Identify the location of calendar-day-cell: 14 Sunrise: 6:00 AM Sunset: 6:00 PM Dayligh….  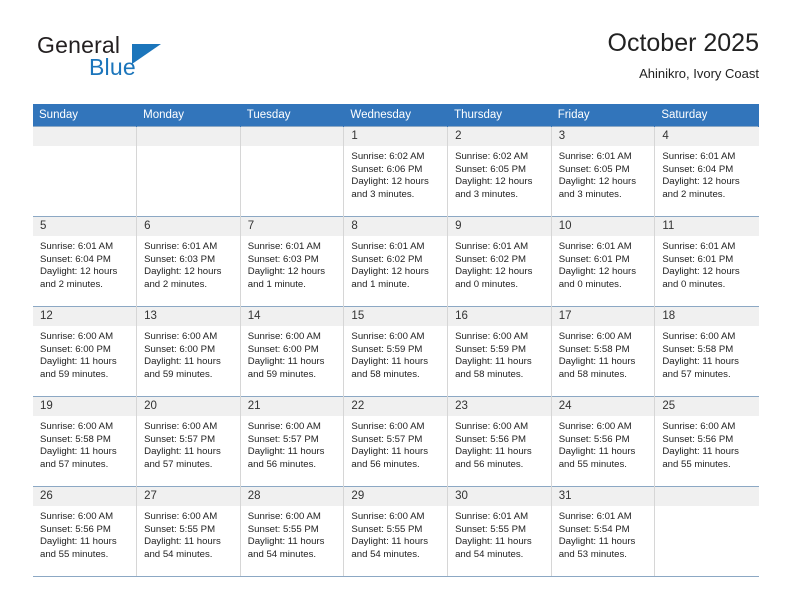
(292, 351).